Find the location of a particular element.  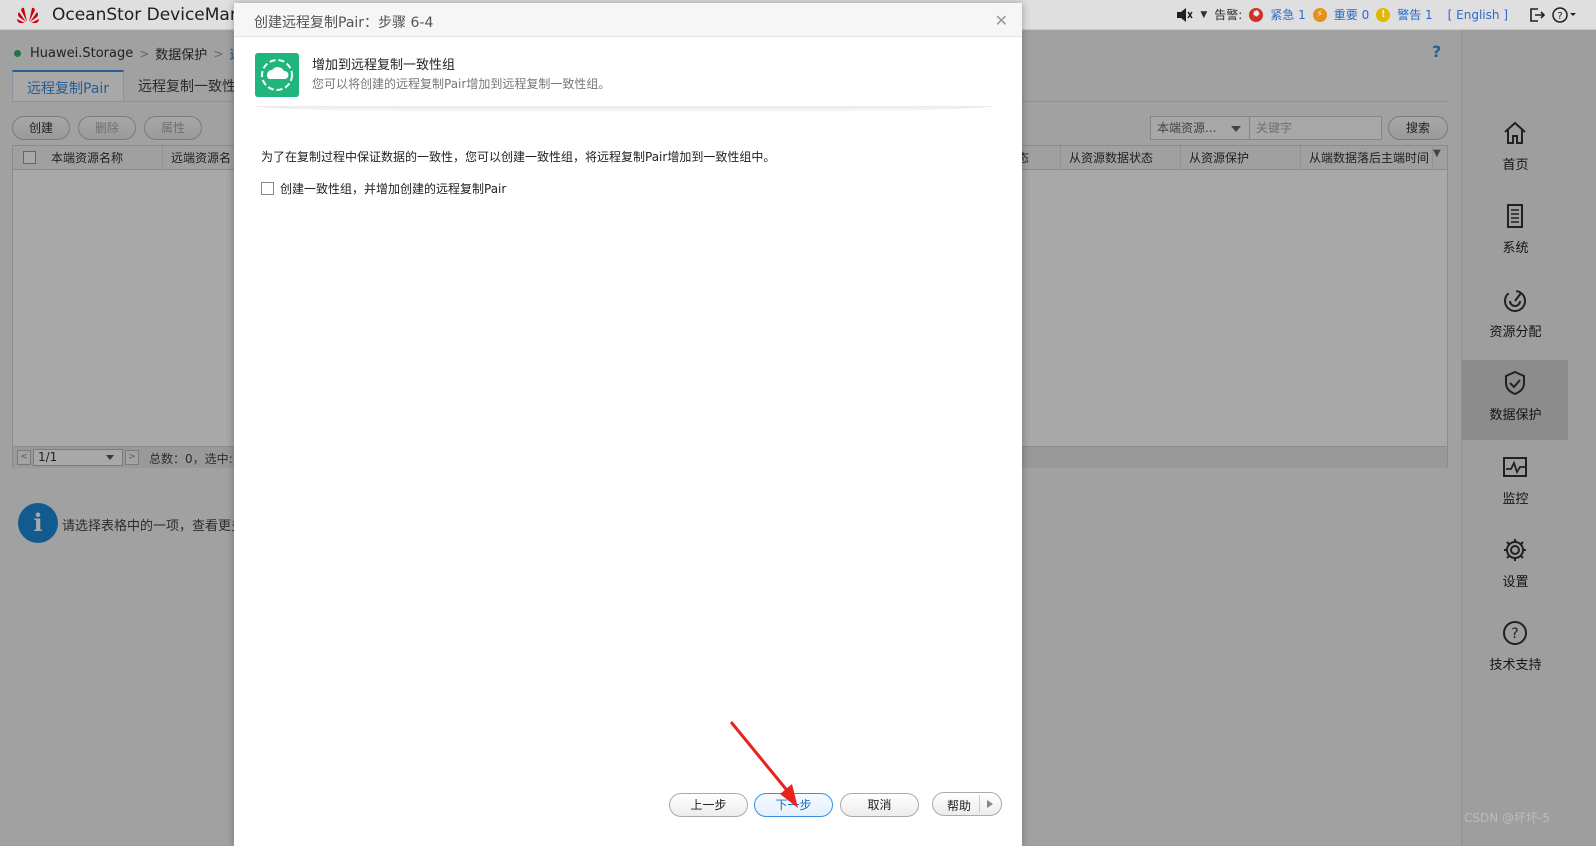

consistency-group-step-icon is located at coordinates (277, 75).